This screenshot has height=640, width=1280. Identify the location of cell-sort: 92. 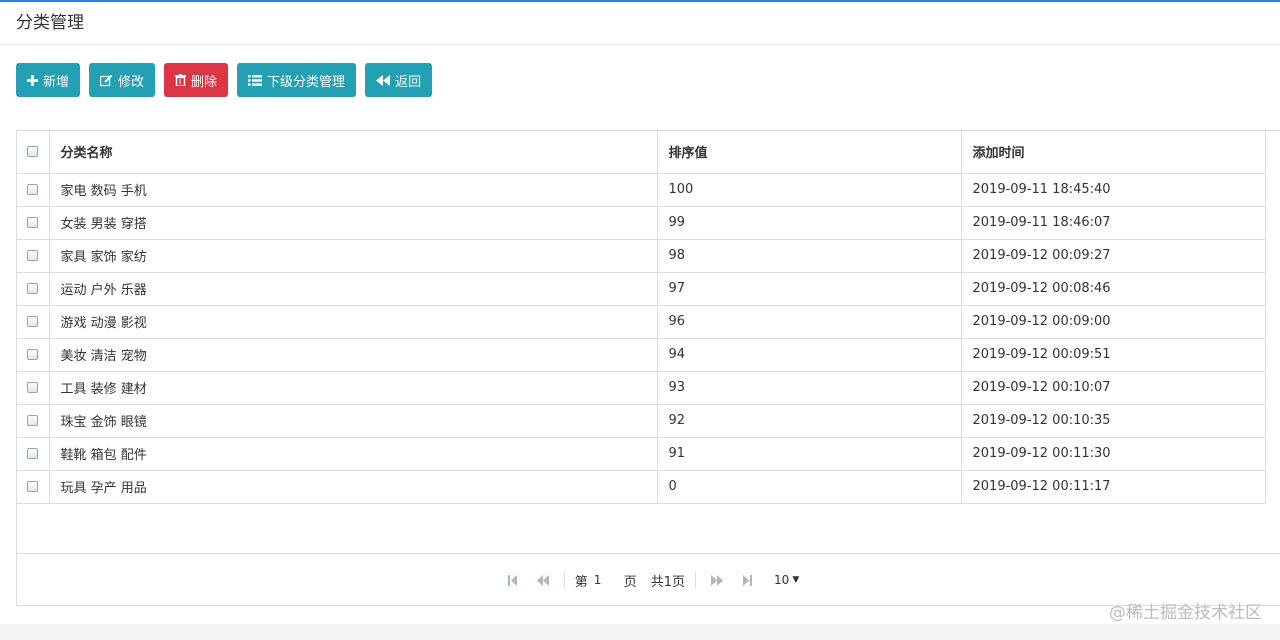
(809, 420).